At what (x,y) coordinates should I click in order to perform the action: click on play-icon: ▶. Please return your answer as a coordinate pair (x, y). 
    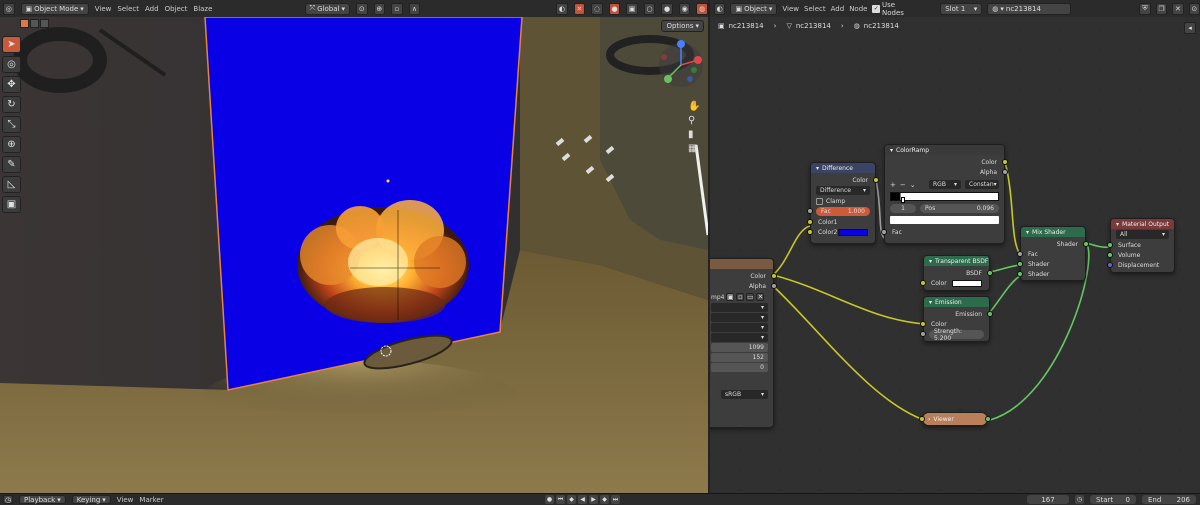
    Looking at the image, I should click on (593, 499).